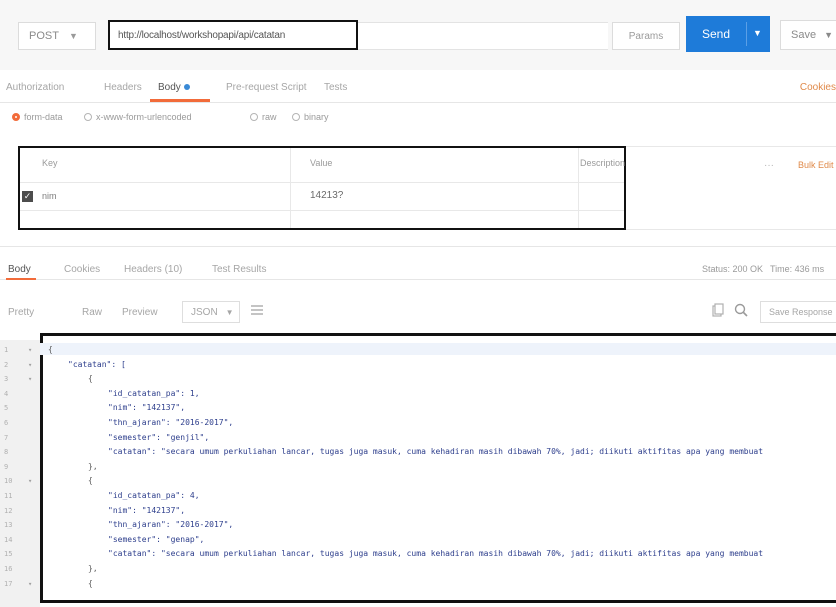 This screenshot has height=607, width=836. I want to click on radio-selected-icon, so click(16, 117).